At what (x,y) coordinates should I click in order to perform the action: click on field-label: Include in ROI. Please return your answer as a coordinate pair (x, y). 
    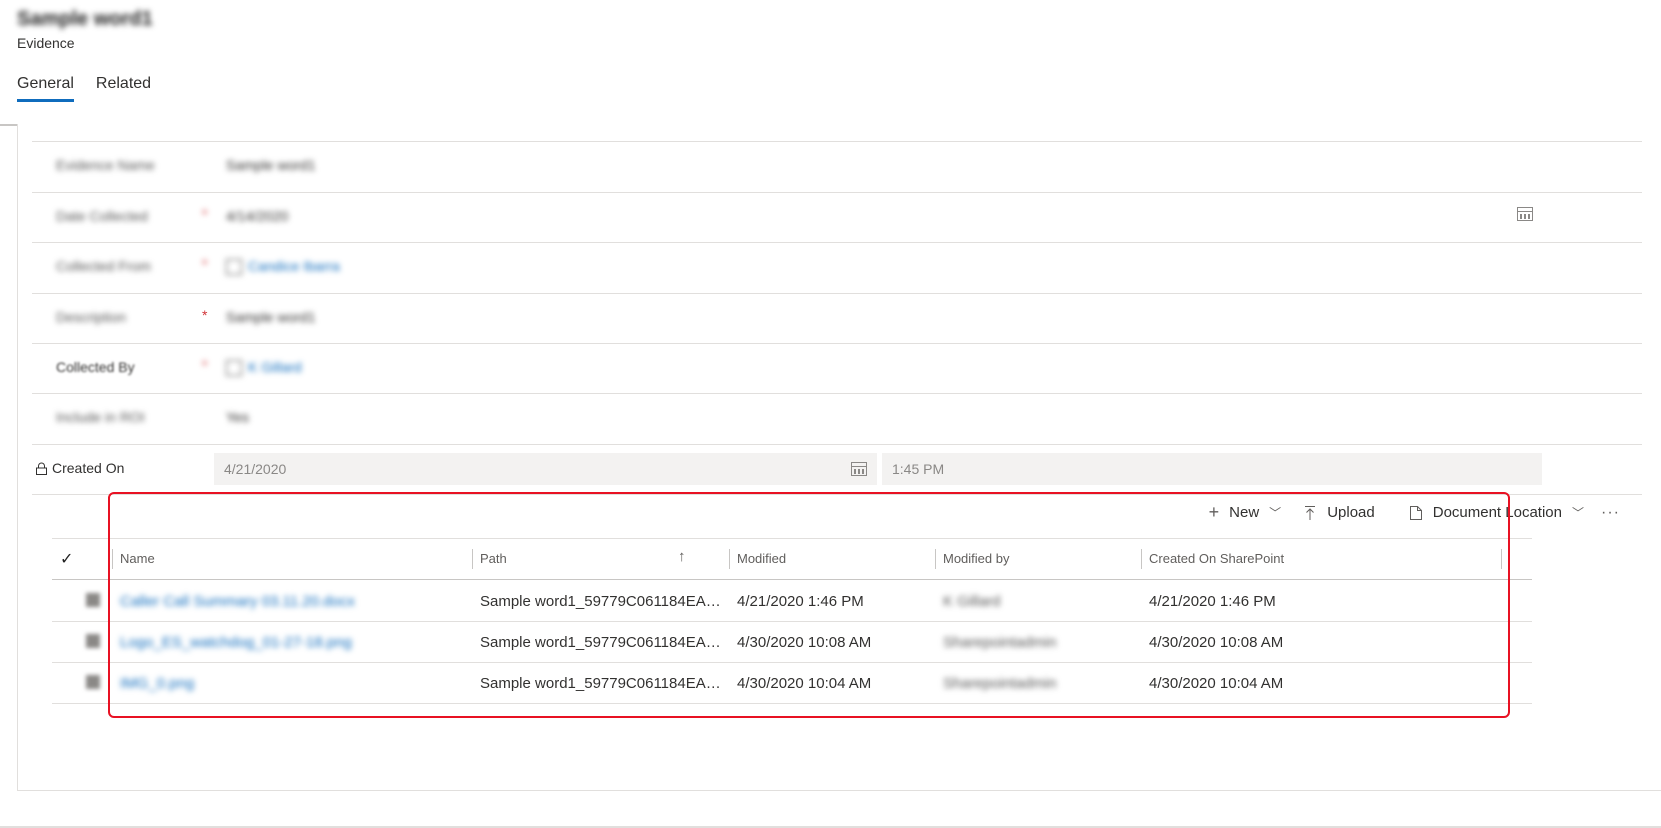
    Looking at the image, I should click on (100, 417).